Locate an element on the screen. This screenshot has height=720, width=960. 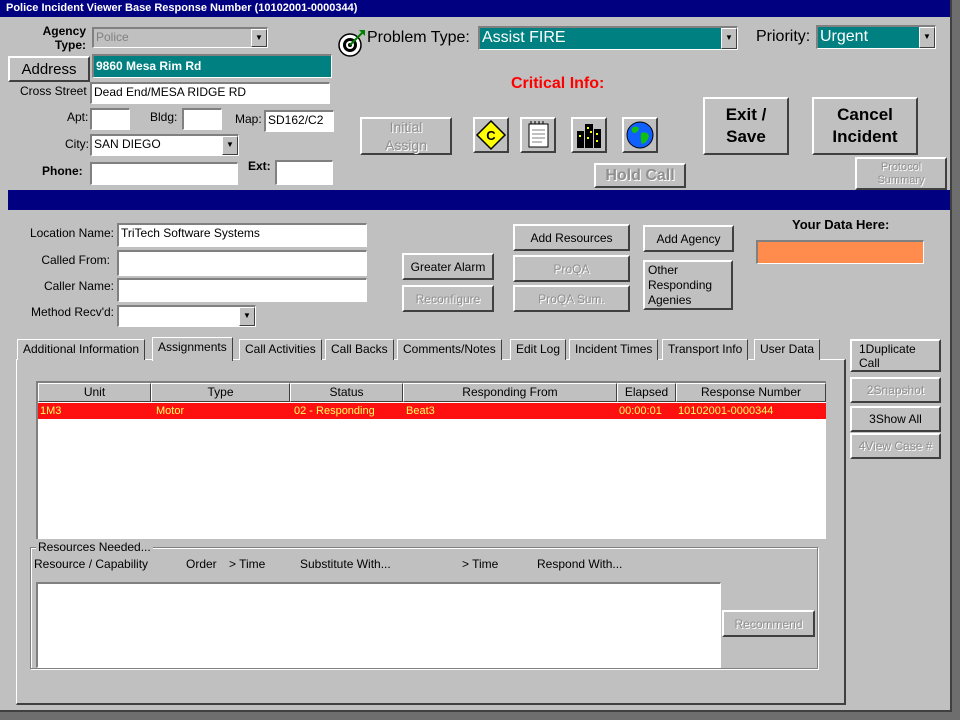
priority-select: Urgent ▼ is located at coordinates (876, 37).